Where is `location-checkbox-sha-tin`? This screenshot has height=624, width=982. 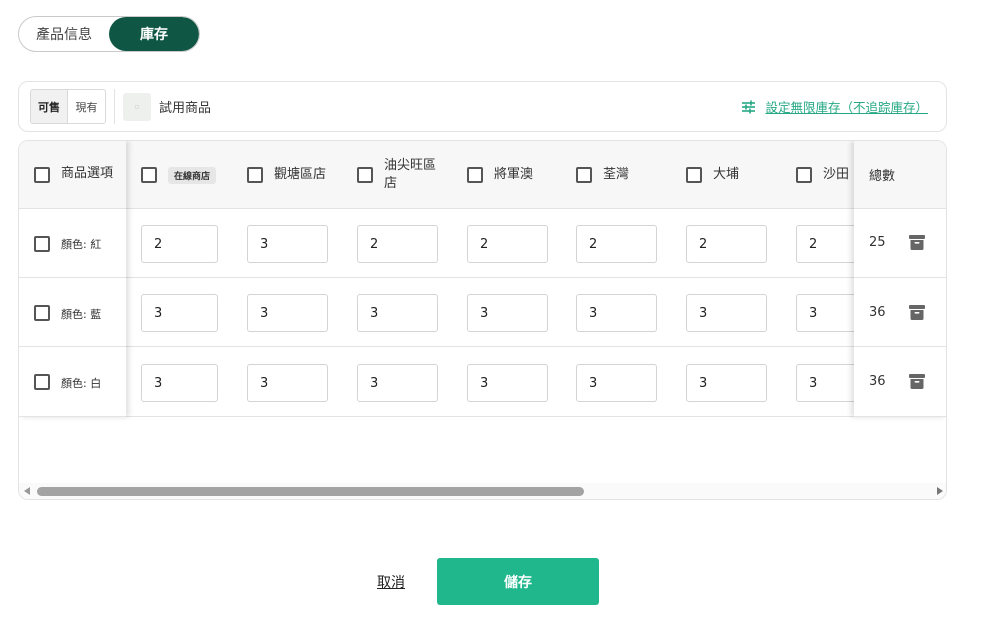 location-checkbox-sha-tin is located at coordinates (804, 175).